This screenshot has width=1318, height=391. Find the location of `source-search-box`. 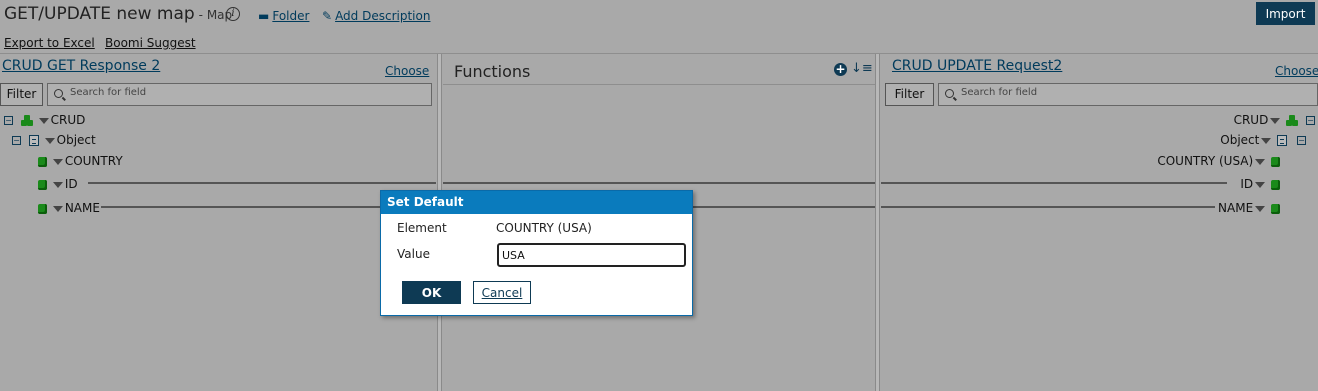

source-search-box is located at coordinates (239, 94).